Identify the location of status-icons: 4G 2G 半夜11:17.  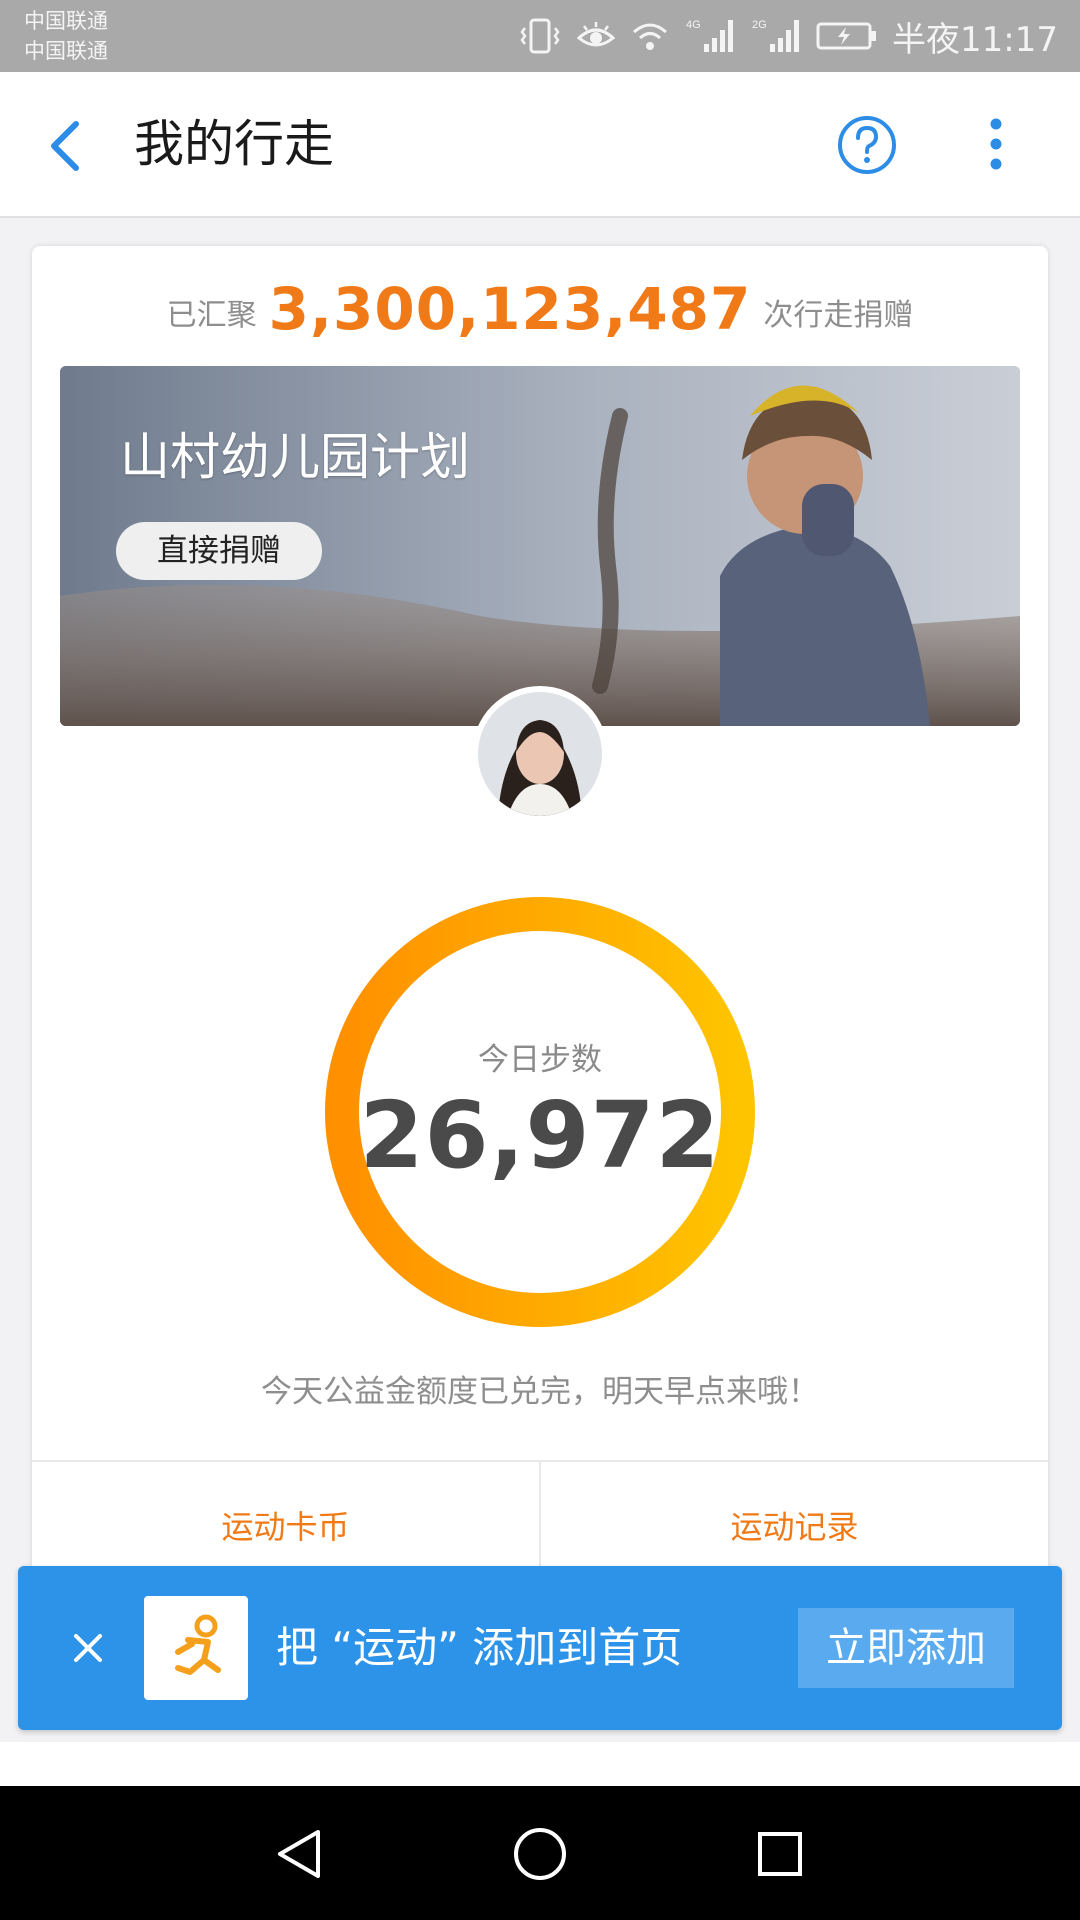
(788, 36).